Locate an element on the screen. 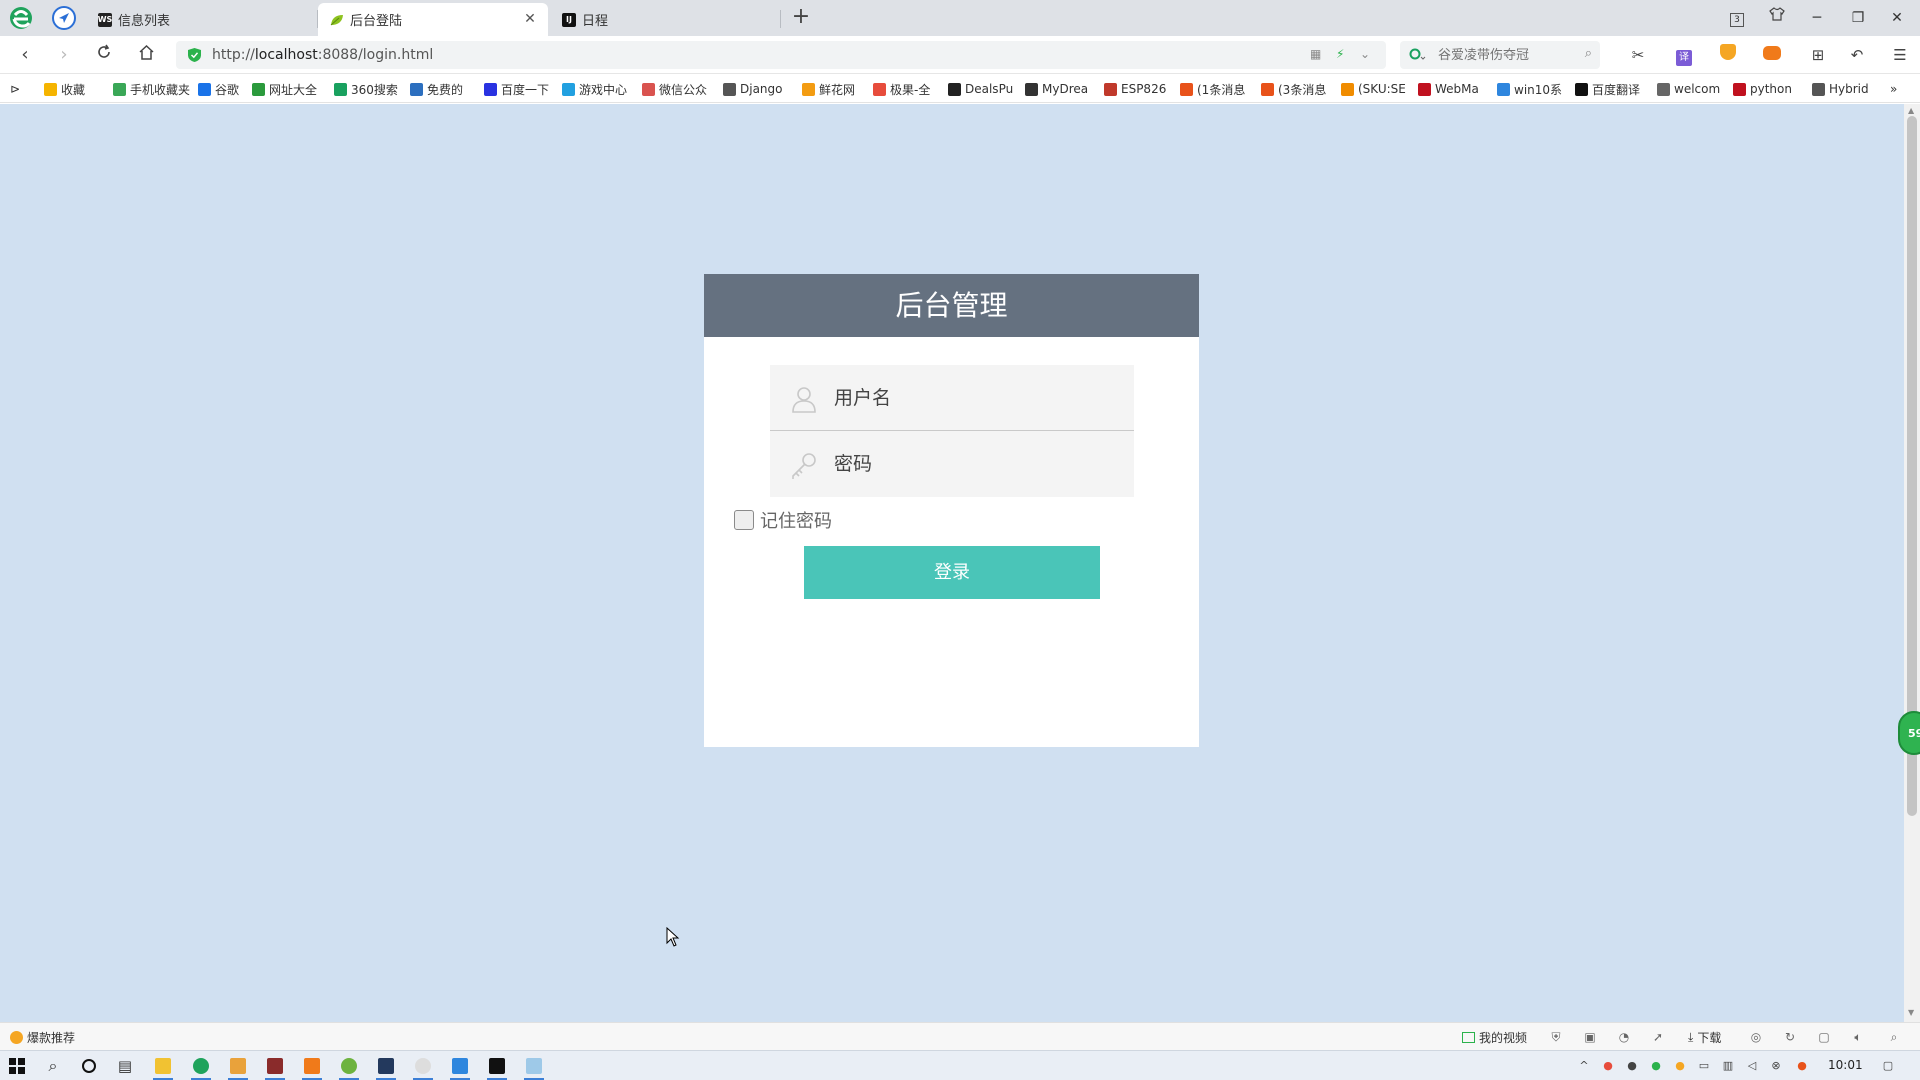 The width and height of the screenshot is (1920, 1080). network-icon: ▥ is located at coordinates (1728, 1066).